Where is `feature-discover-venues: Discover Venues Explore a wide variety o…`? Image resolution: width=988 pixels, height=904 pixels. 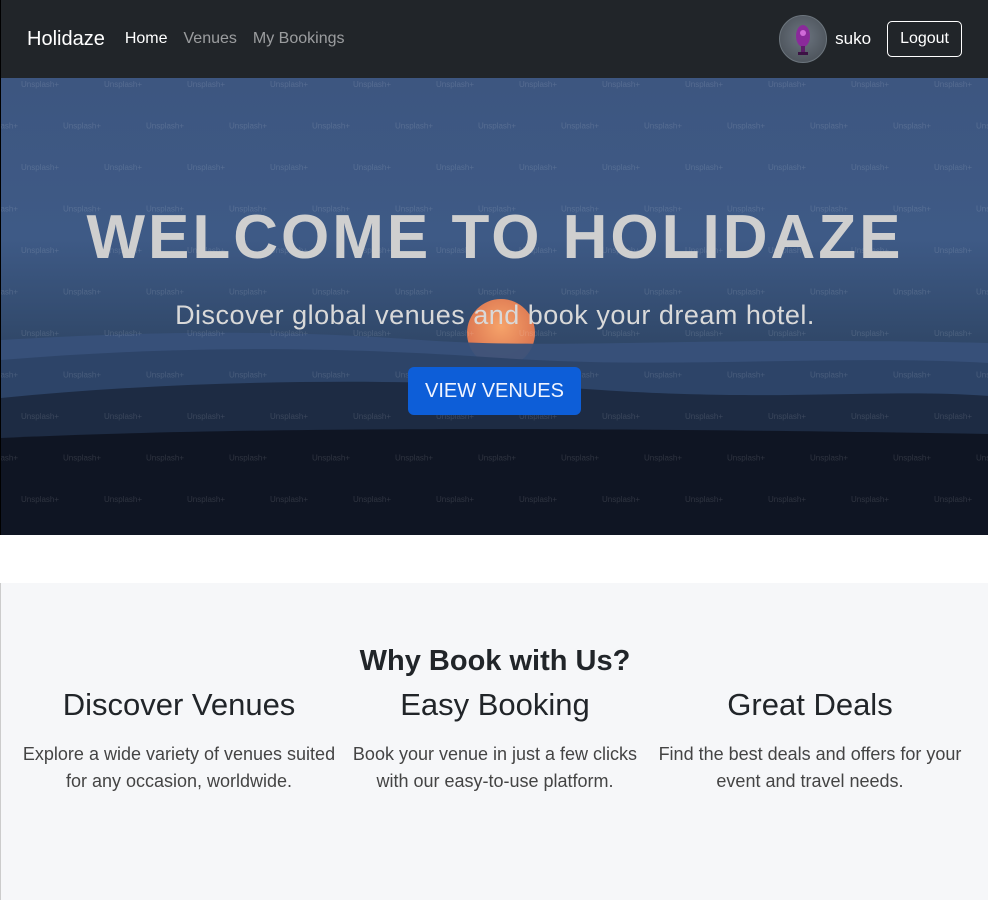 feature-discover-venues: Discover Venues Explore a wide variety o… is located at coordinates (179, 741).